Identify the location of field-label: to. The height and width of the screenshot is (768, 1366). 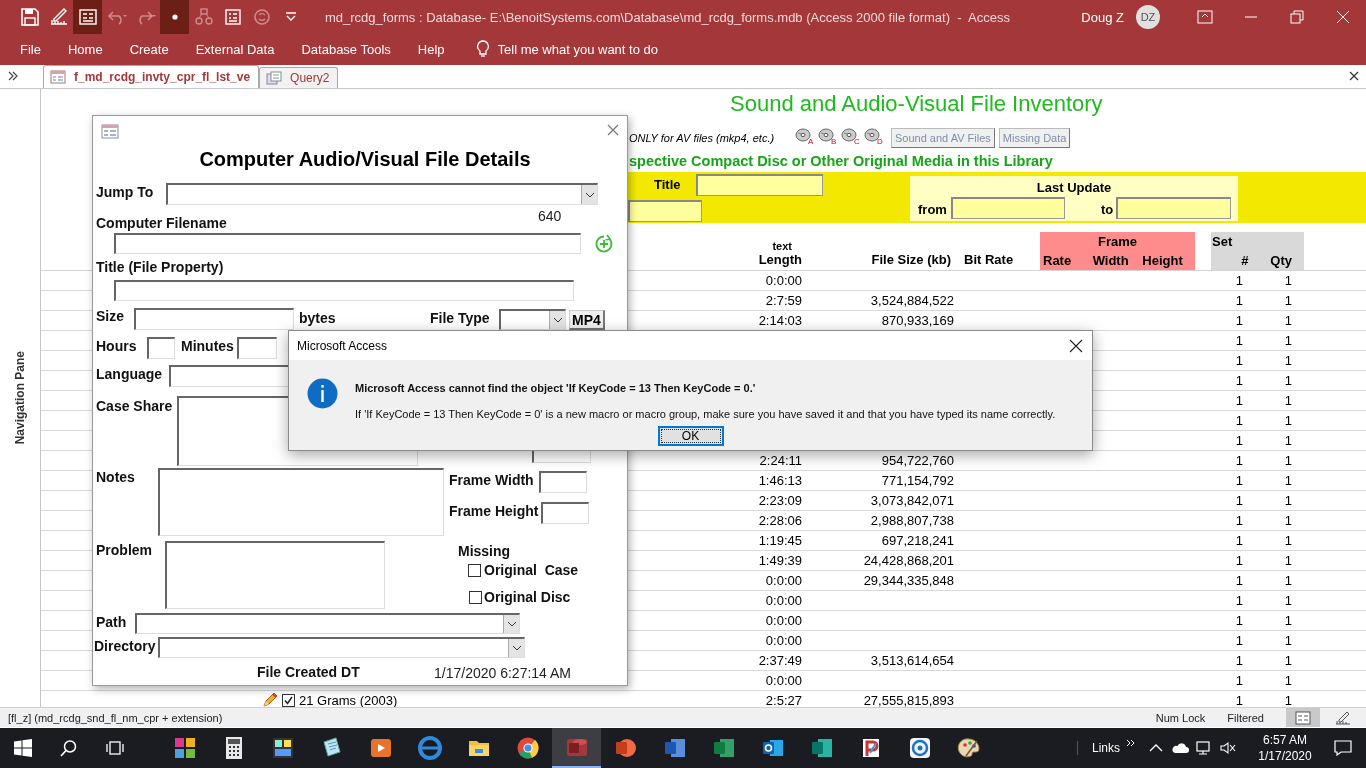
(1107, 210).